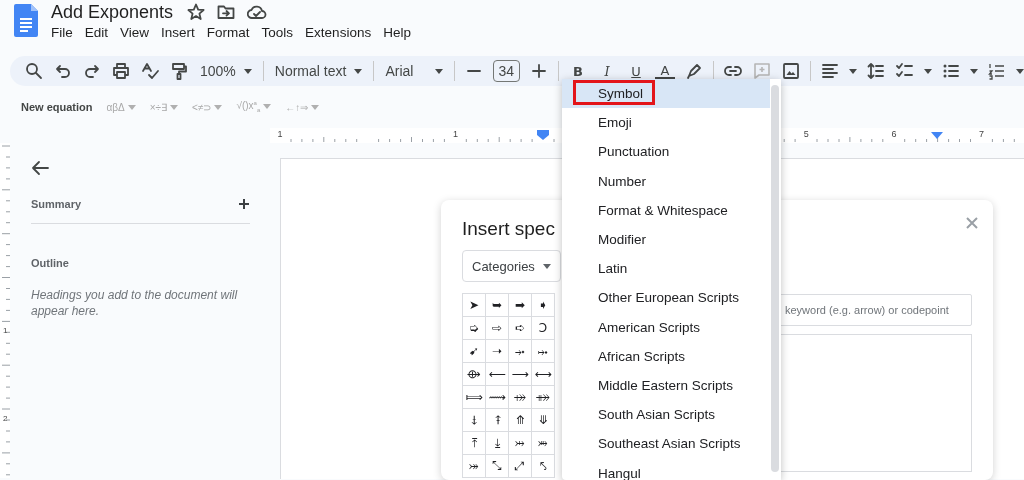  I want to click on ruler-number: 6, so click(894, 134).